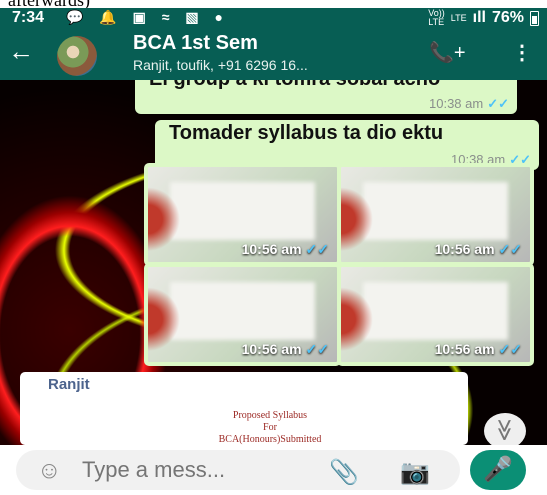 Image resolution: width=547 pixels, height=495 pixels. What do you see at coordinates (306, 133) in the screenshot?
I see `message-text: Tomader syllabus ta dio ektu` at bounding box center [306, 133].